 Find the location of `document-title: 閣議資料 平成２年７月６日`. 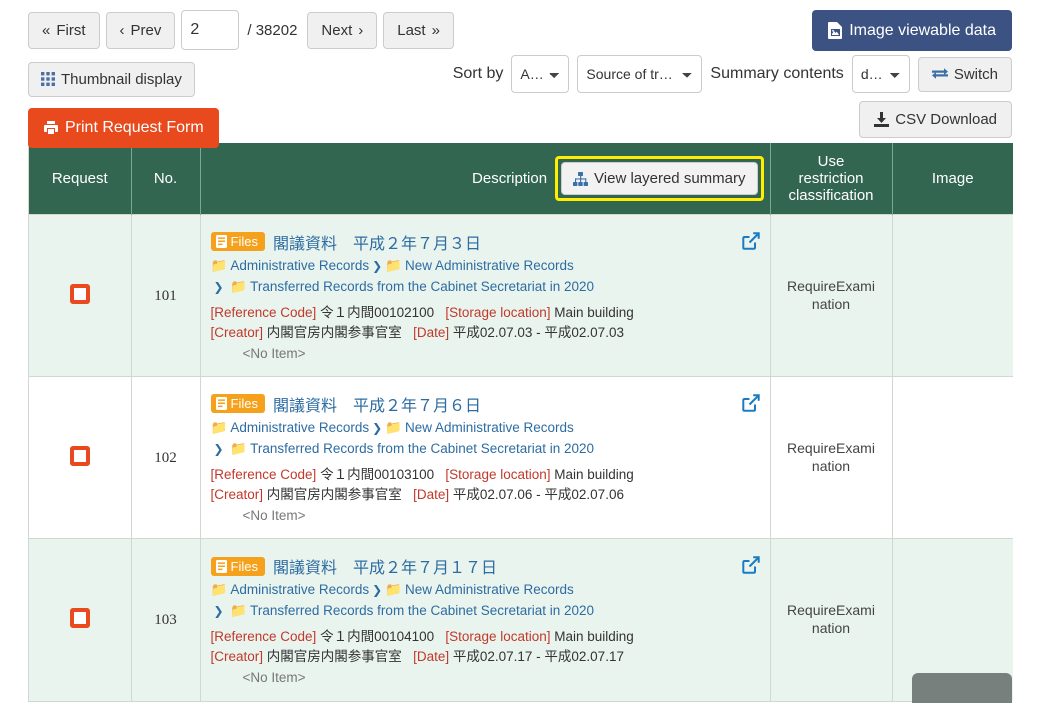

document-title: 閣議資料 平成２年７月６日 is located at coordinates (377, 404).